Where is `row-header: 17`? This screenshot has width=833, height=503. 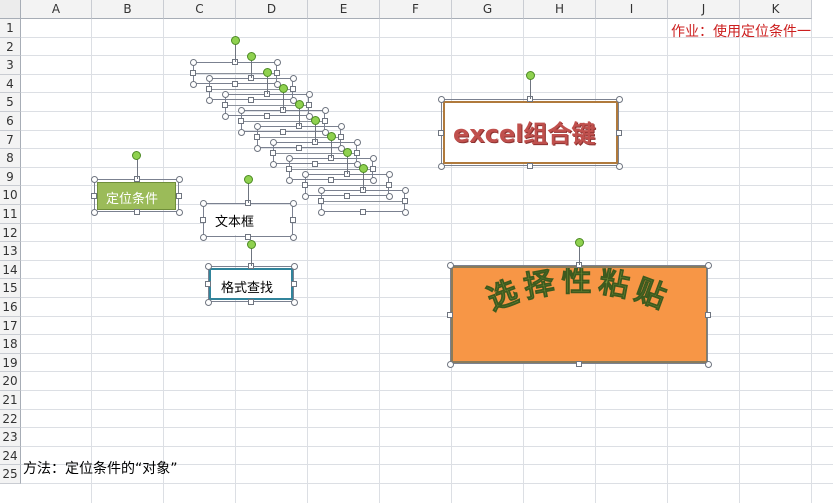
row-header: 17 is located at coordinates (10, 326).